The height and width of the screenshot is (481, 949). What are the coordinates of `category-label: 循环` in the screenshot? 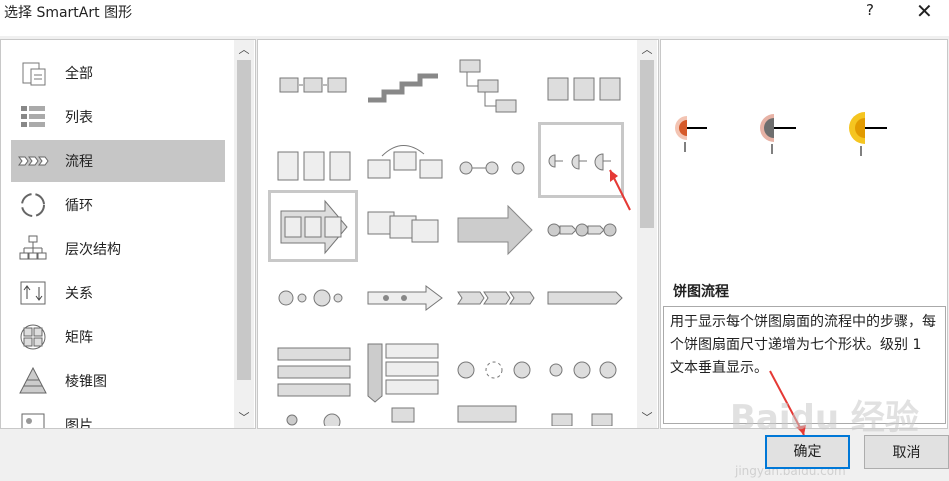 It's located at (79, 206).